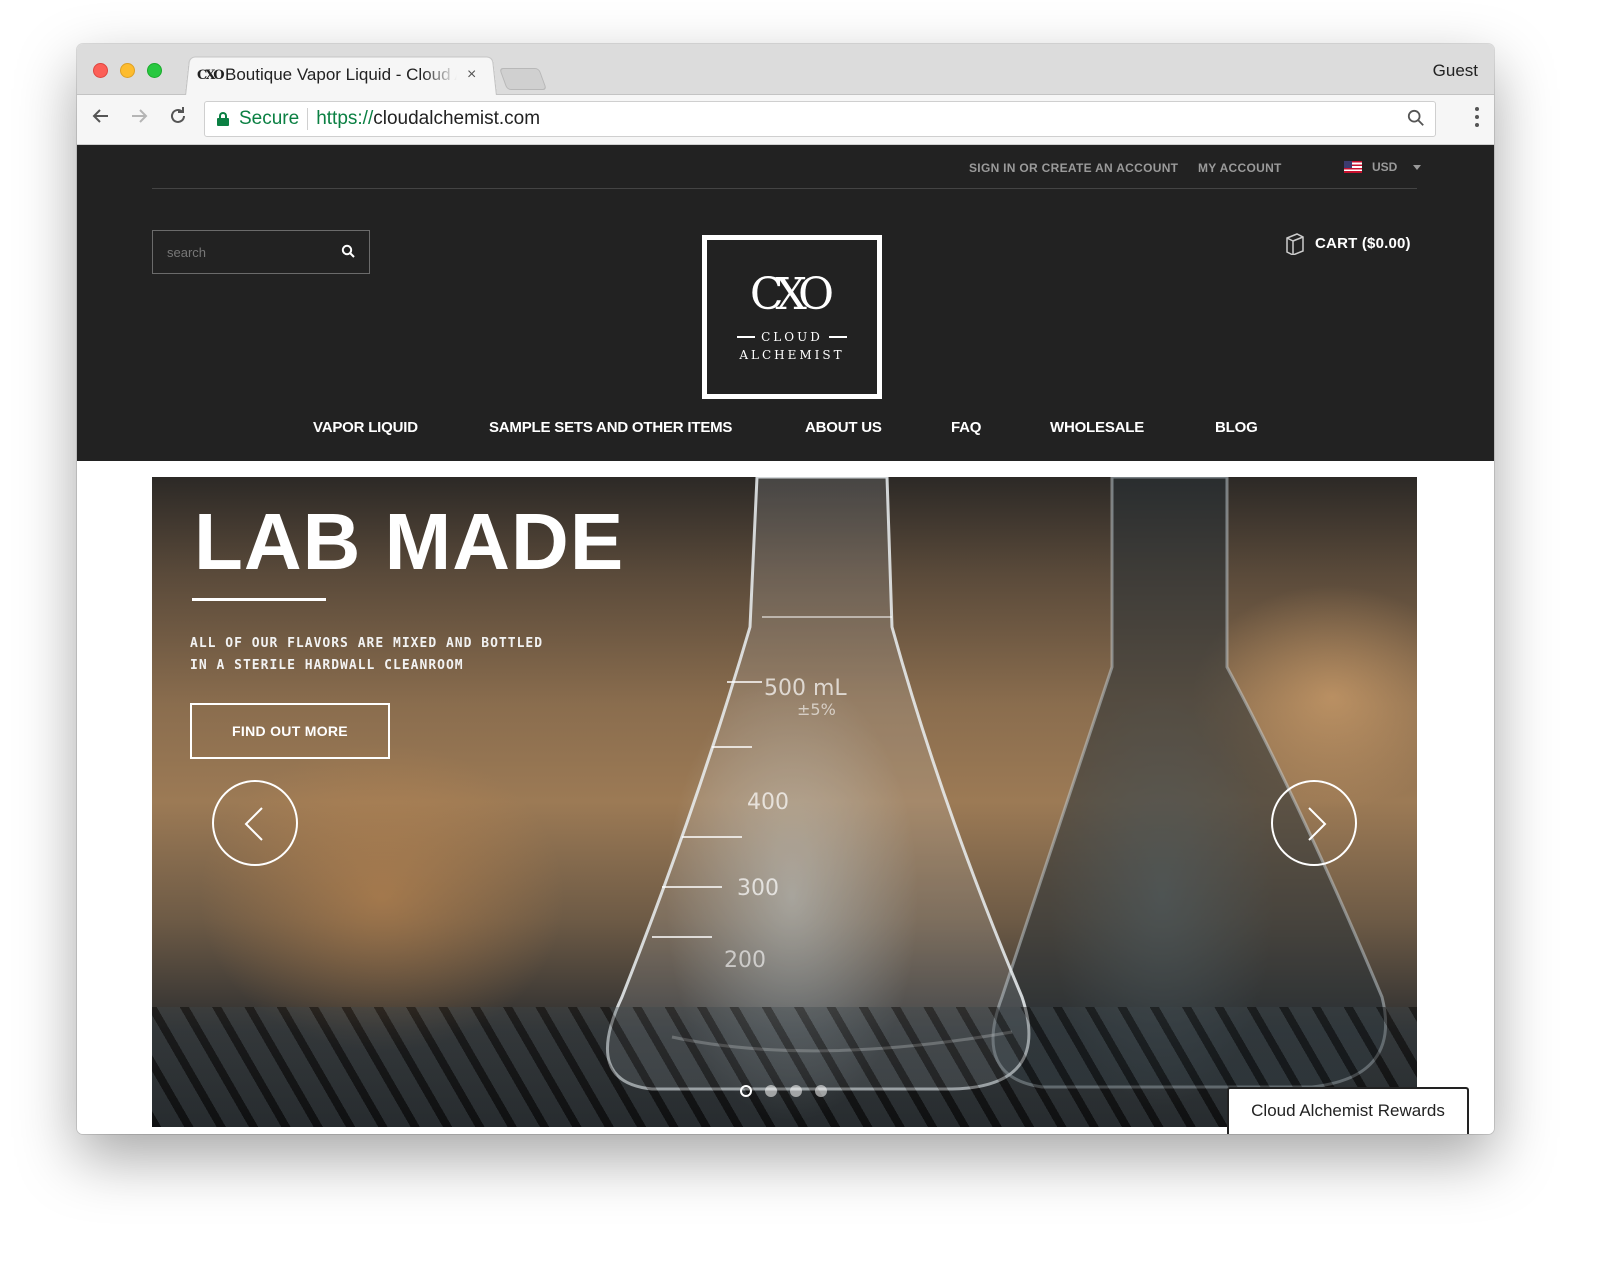 The image size is (1600, 1265). I want to click on hero-subtitle-line-1: ALL OF OUR FLAVORS ARE MIXED AND BOTTLED, so click(367, 643).